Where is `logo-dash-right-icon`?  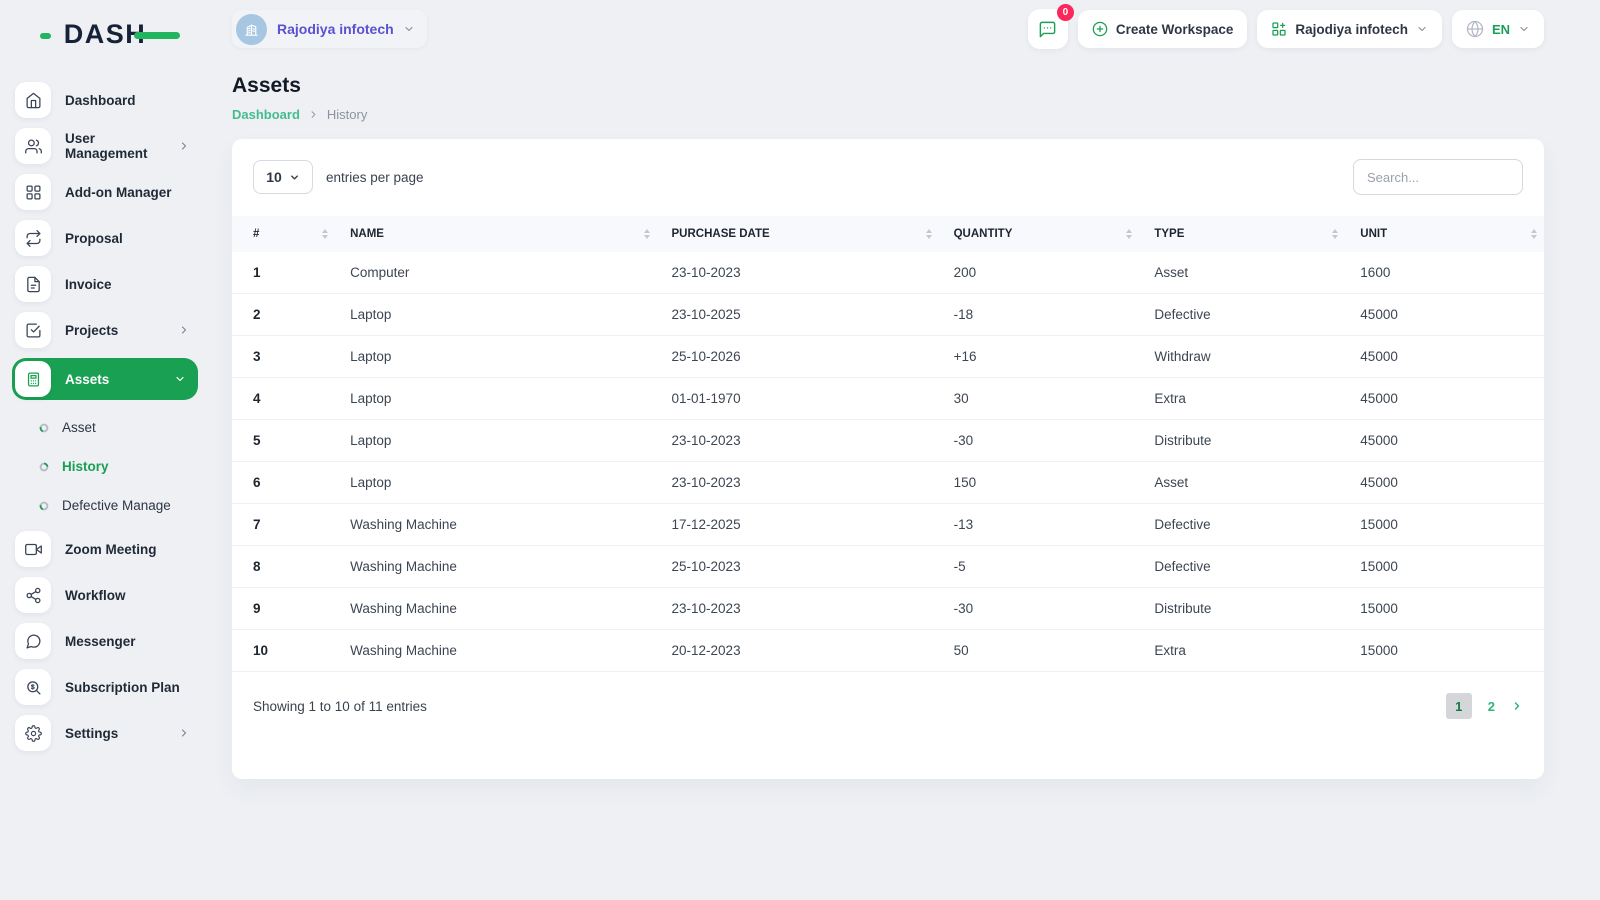
logo-dash-right-icon is located at coordinates (157, 35).